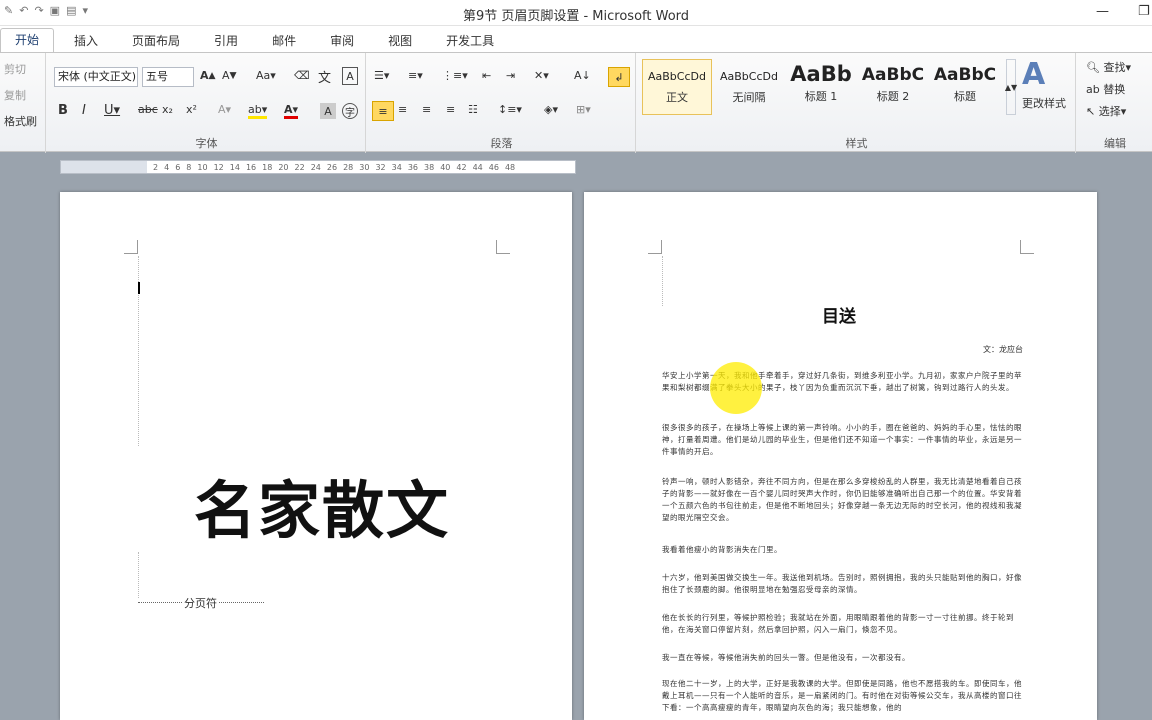 The width and height of the screenshot is (1152, 720). I want to click on font-color-icon: A▾, so click(291, 111).